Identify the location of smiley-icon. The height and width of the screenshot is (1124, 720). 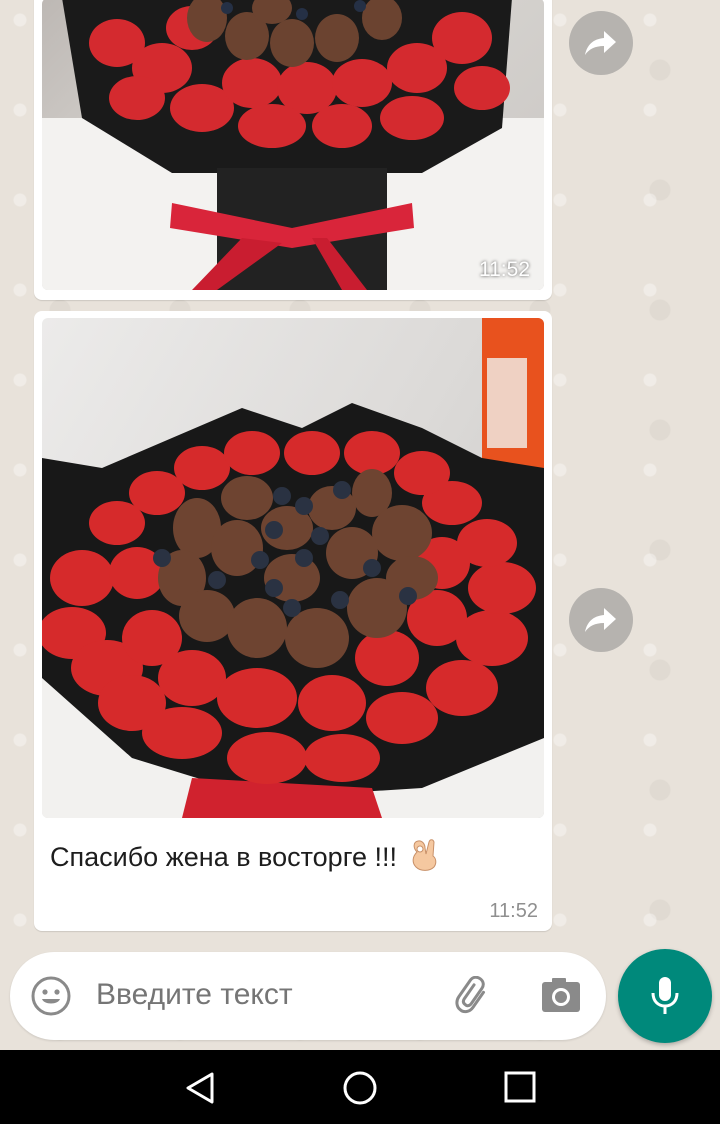
(51, 996).